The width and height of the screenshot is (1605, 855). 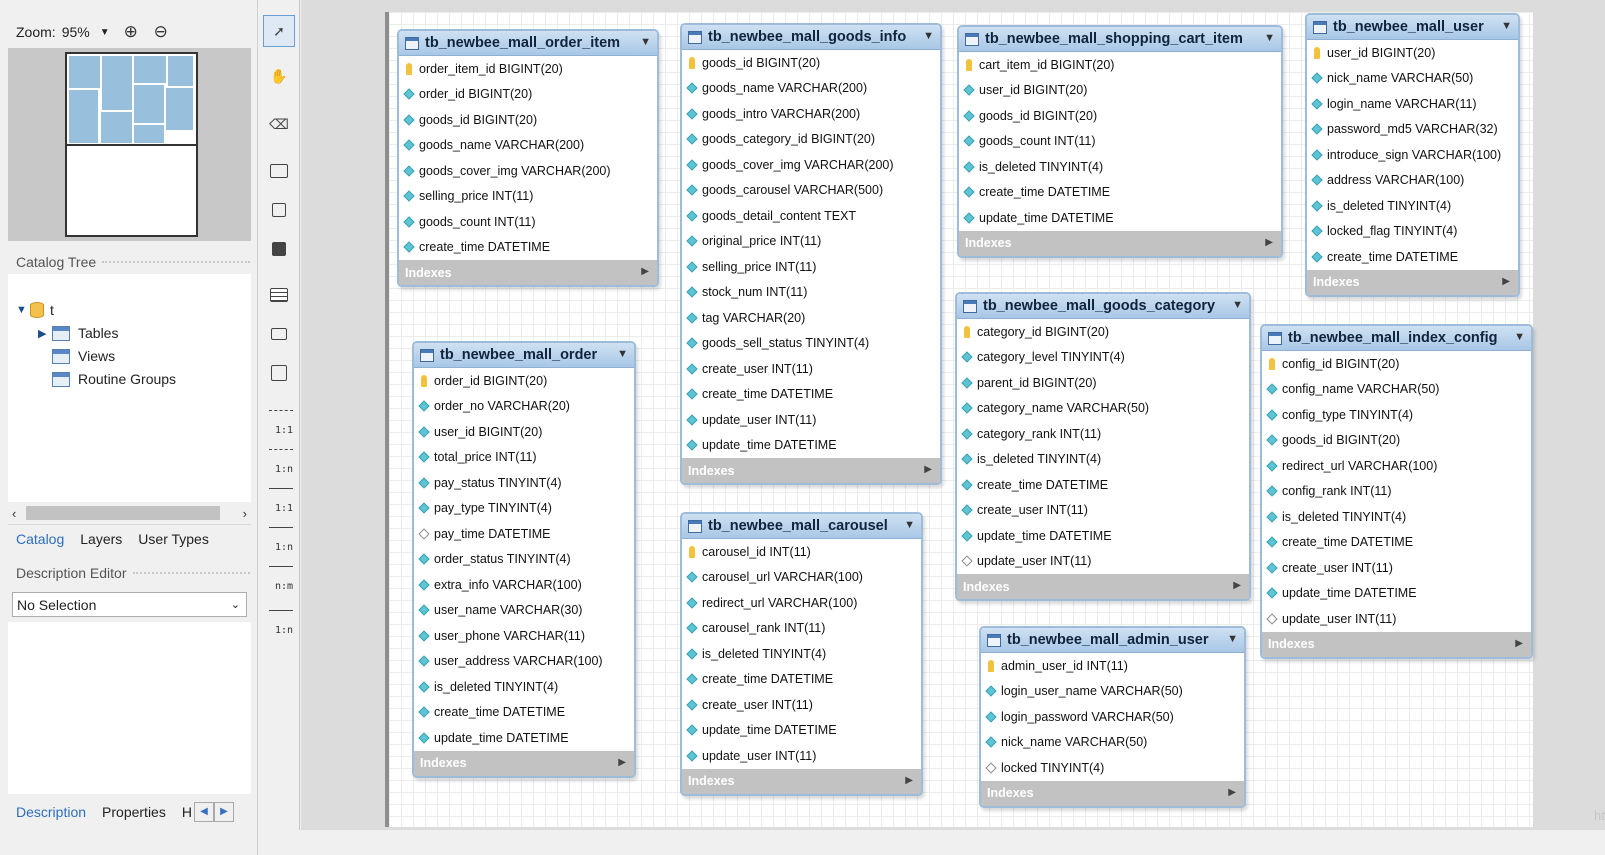 What do you see at coordinates (524, 483) in the screenshot?
I see `er-column: pay_status TINYINT(4)` at bounding box center [524, 483].